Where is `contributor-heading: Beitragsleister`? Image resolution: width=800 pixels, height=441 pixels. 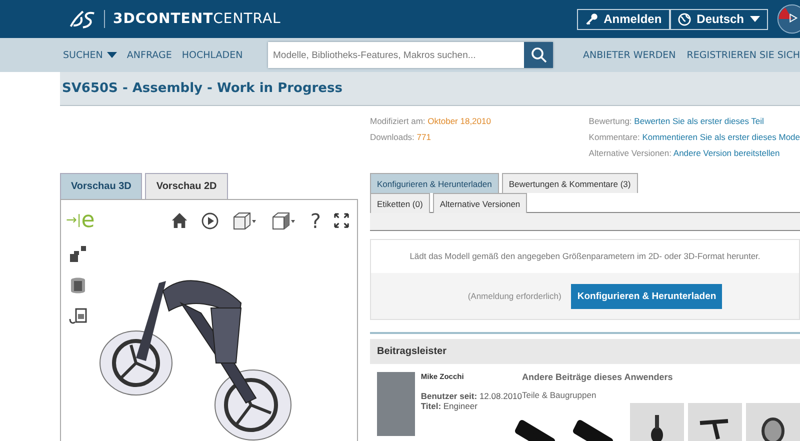 contributor-heading: Beitragsleister is located at coordinates (411, 351).